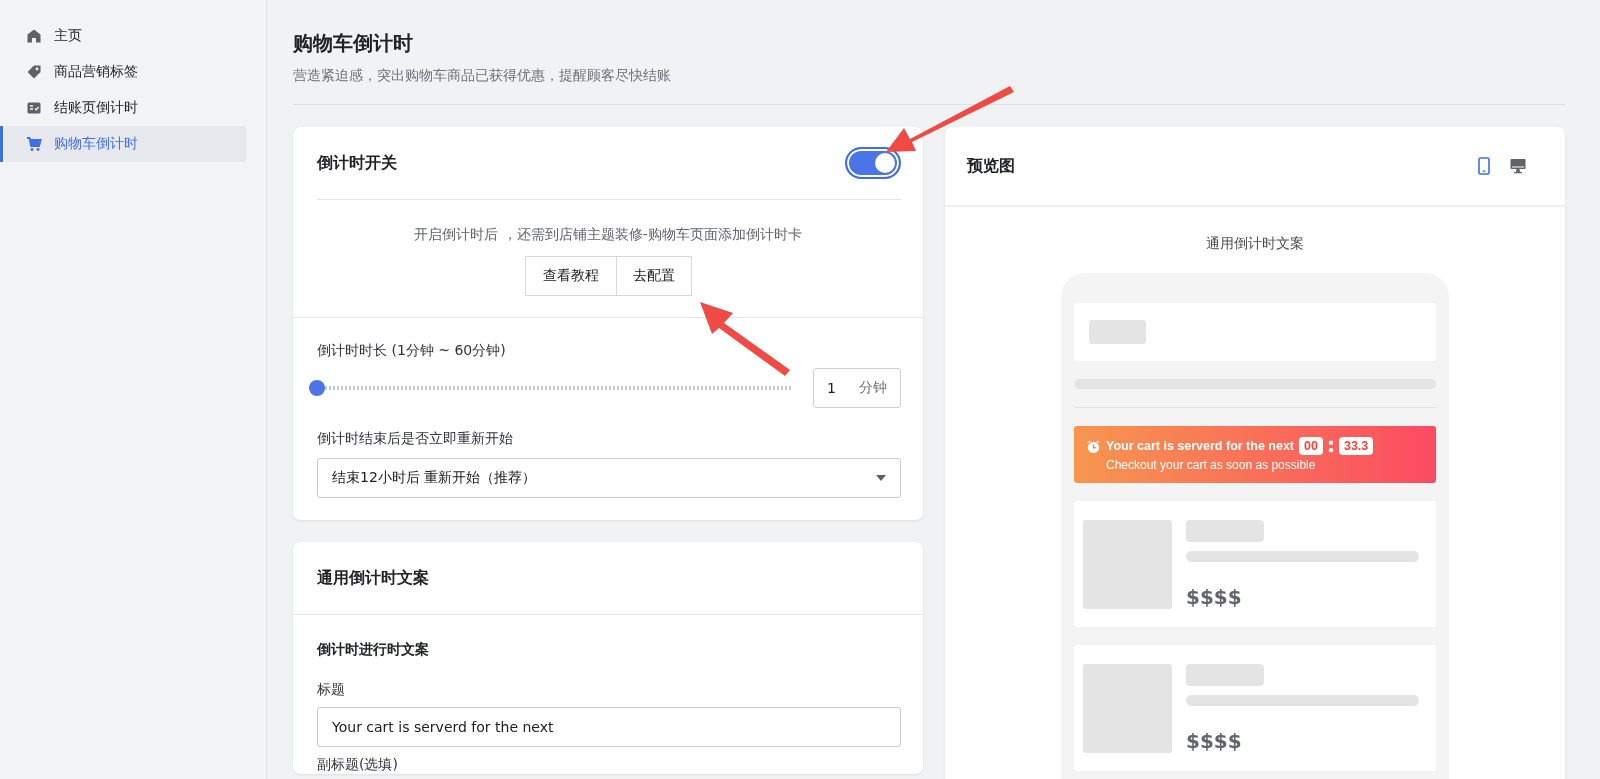 Image resolution: width=1600 pixels, height=779 pixels. I want to click on title-field: Your cart is serverd for the next, so click(609, 727).